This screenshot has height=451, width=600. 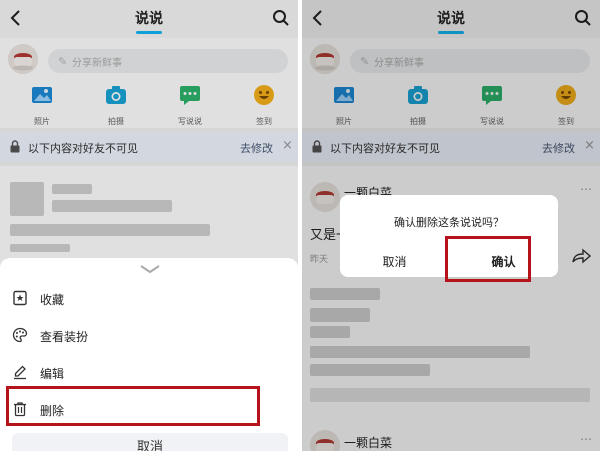 What do you see at coordinates (52, 411) in the screenshot?
I see `sheet-item-label: 删除` at bounding box center [52, 411].